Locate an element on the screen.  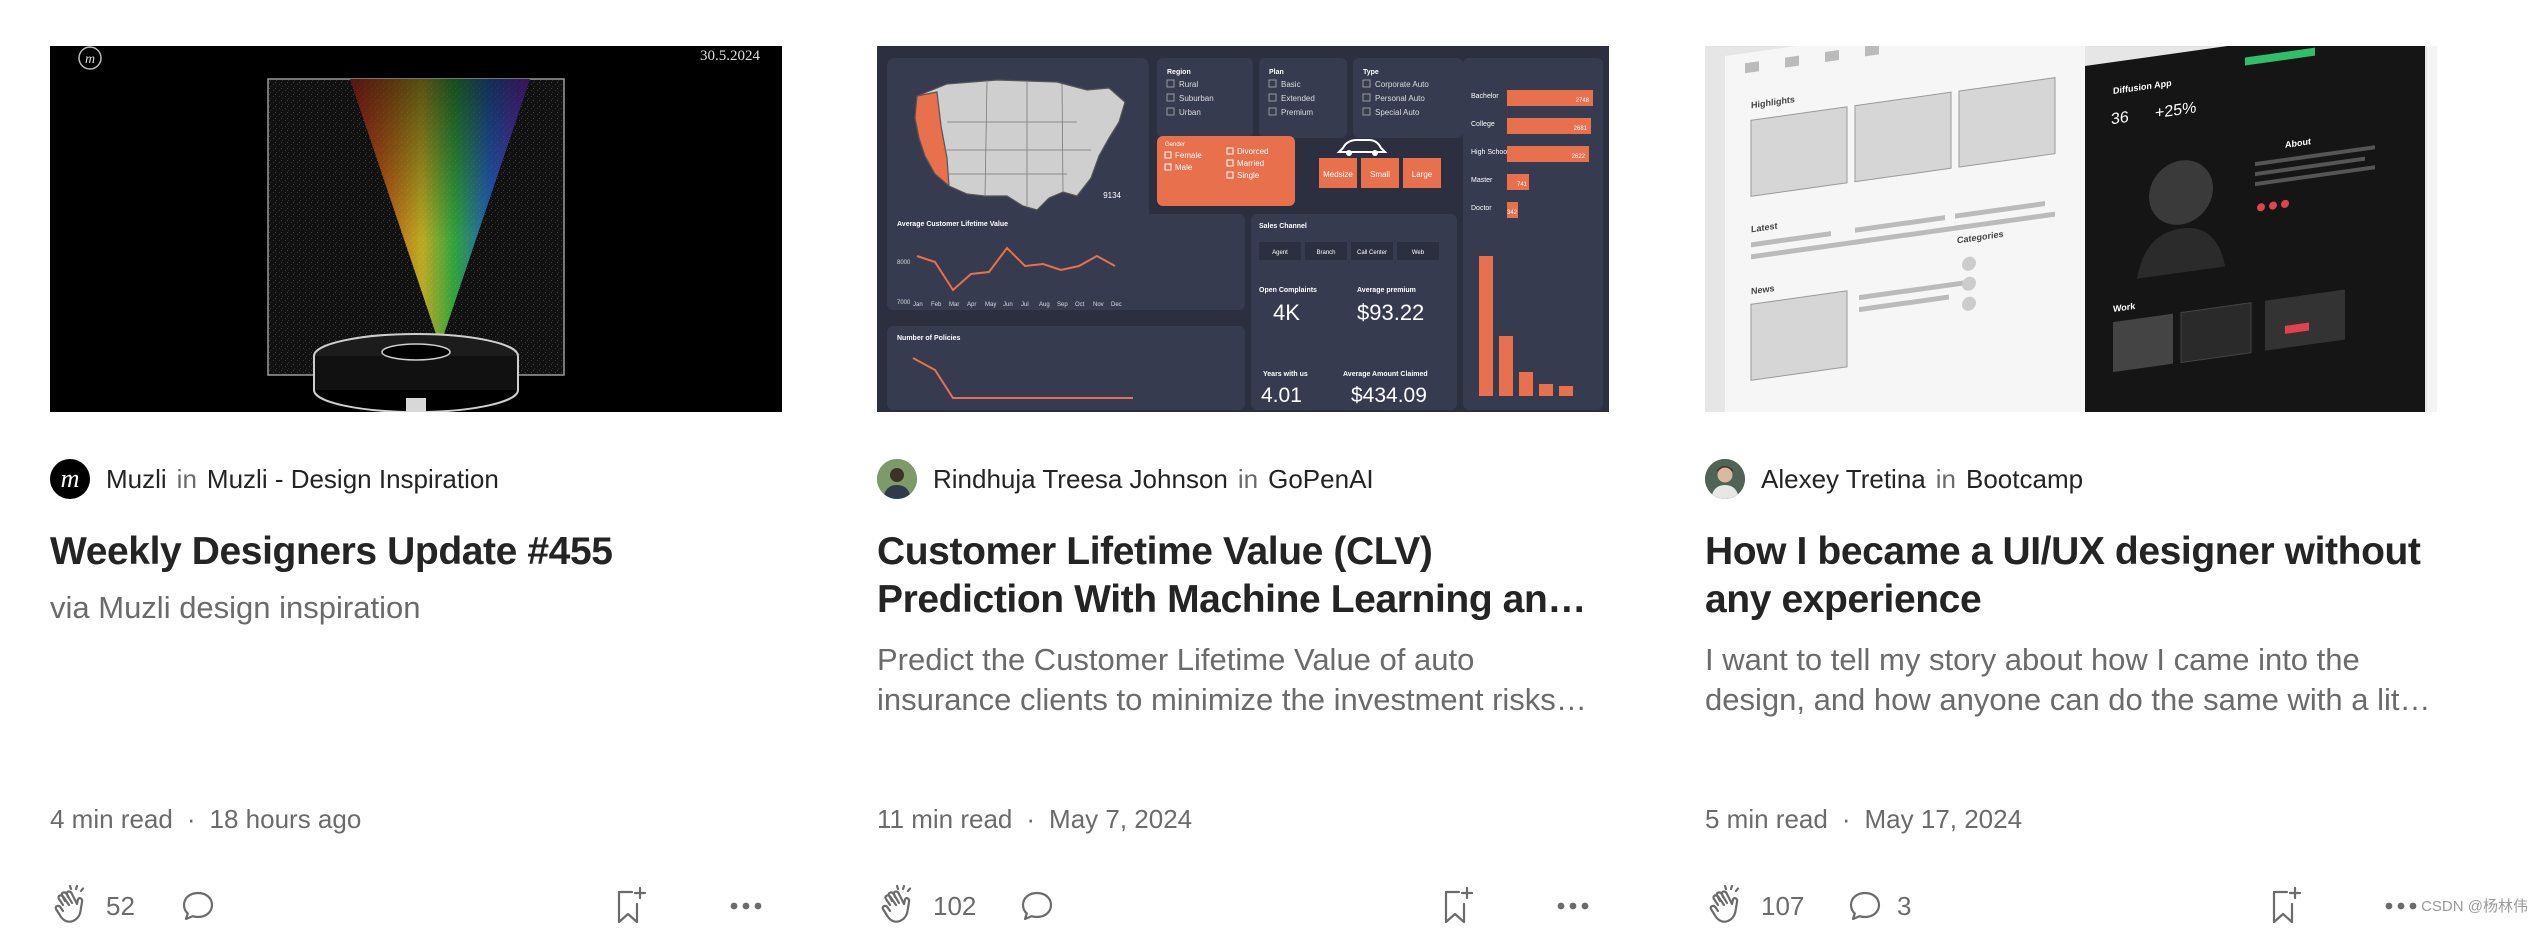
kpi-label: Open Complaints is located at coordinates (1288, 290).